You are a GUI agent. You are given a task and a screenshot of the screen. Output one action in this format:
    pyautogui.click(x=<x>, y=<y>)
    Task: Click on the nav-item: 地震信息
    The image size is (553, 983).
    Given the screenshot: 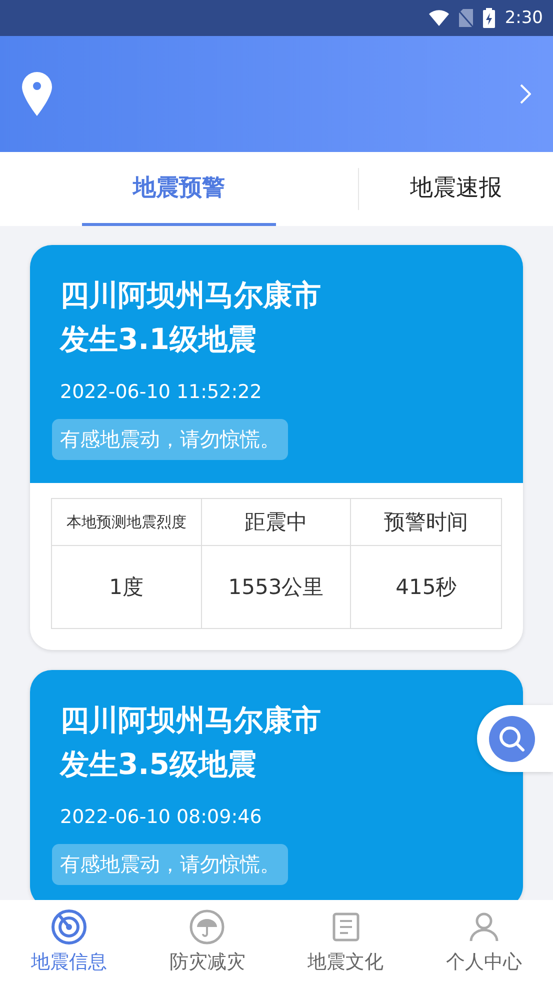 What is the action you would take?
    pyautogui.click(x=69, y=941)
    